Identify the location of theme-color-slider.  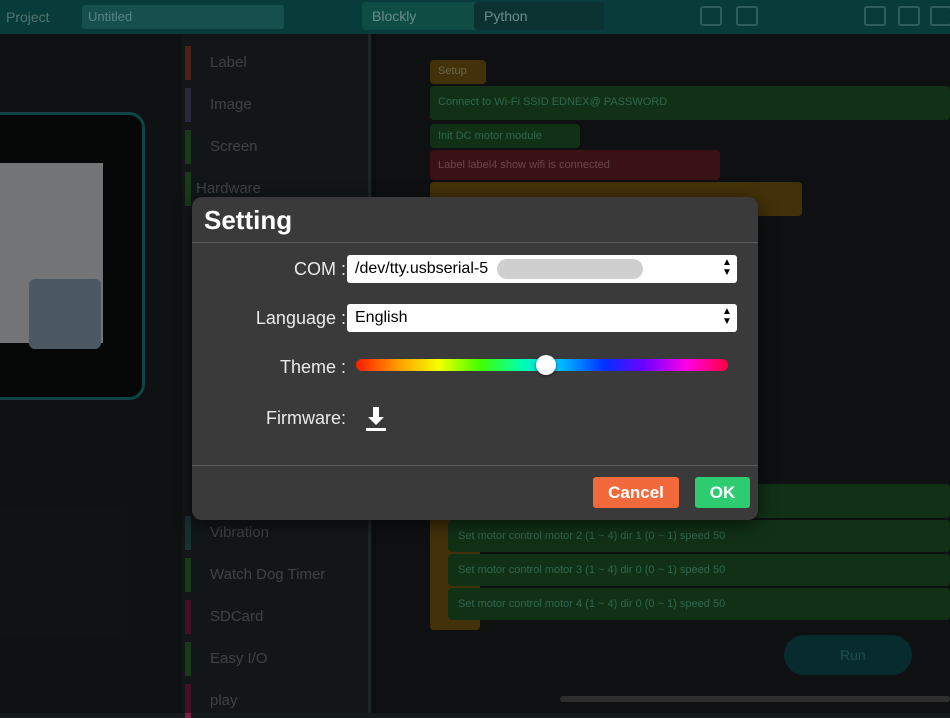
(542, 365).